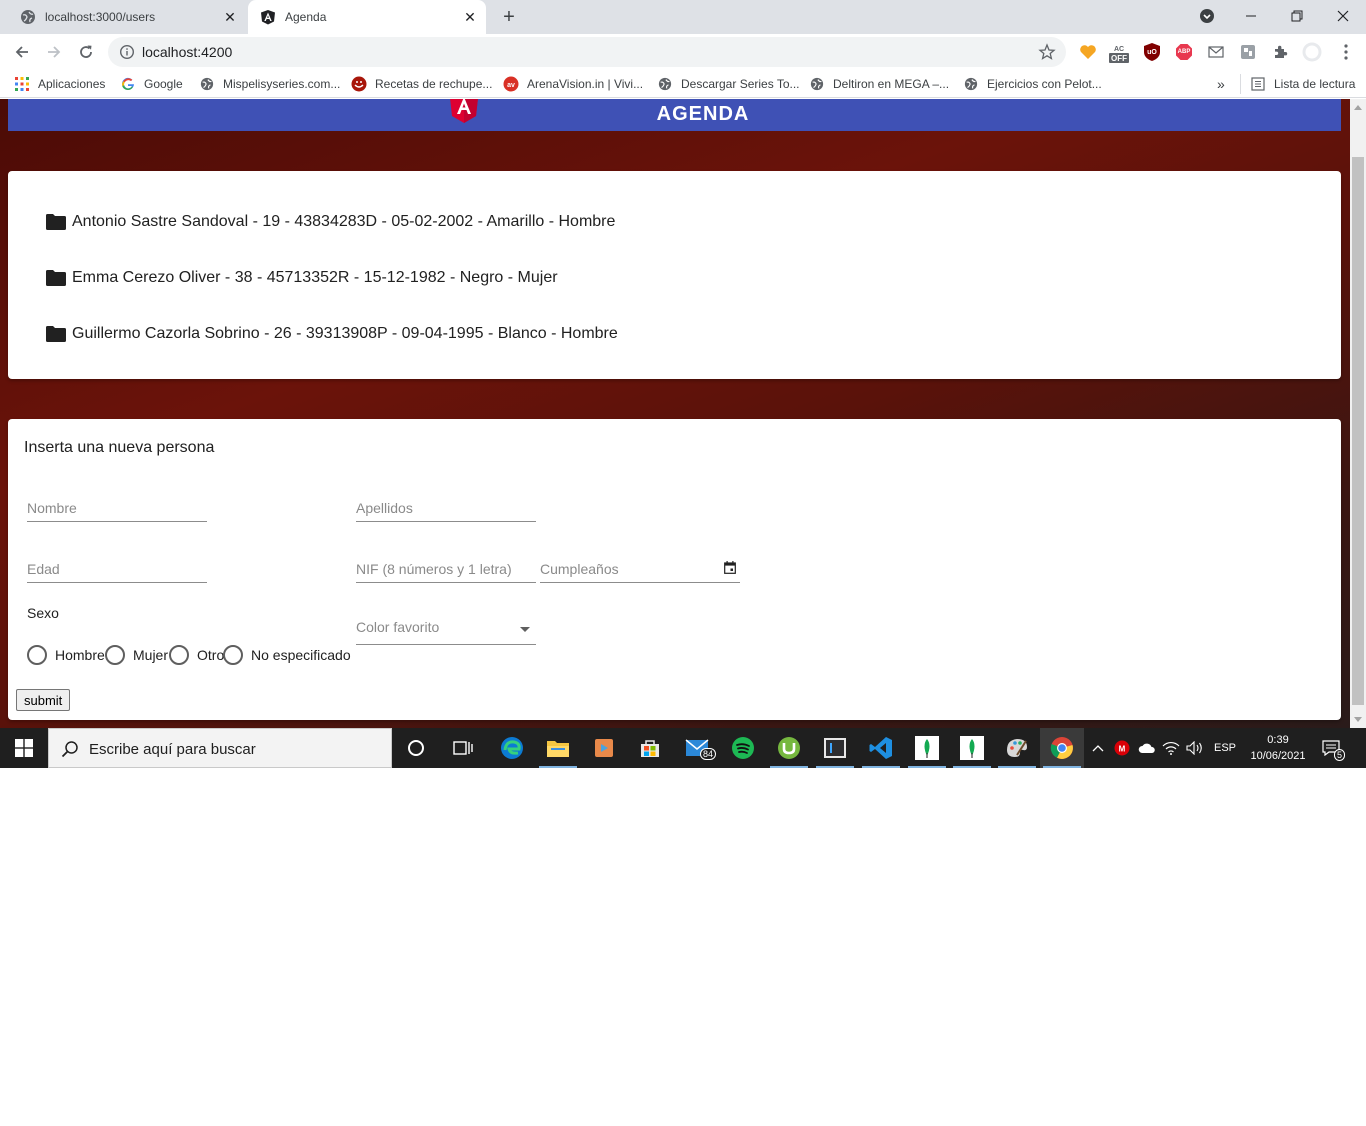  Describe the element at coordinates (1226, 748) in the screenshot. I see `input-language-indicator: ESP` at that location.